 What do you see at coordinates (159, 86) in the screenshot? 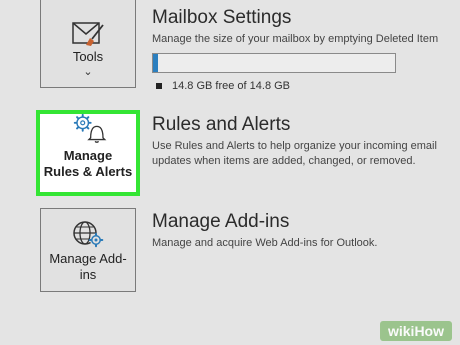
I see `bullet-square-icon` at bounding box center [159, 86].